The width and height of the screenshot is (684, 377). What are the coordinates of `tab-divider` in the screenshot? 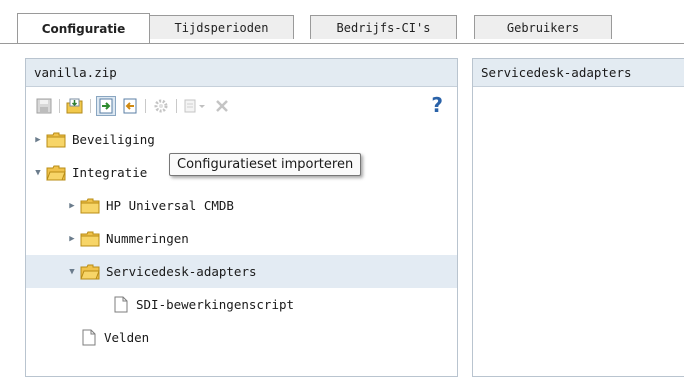 It's located at (342, 43).